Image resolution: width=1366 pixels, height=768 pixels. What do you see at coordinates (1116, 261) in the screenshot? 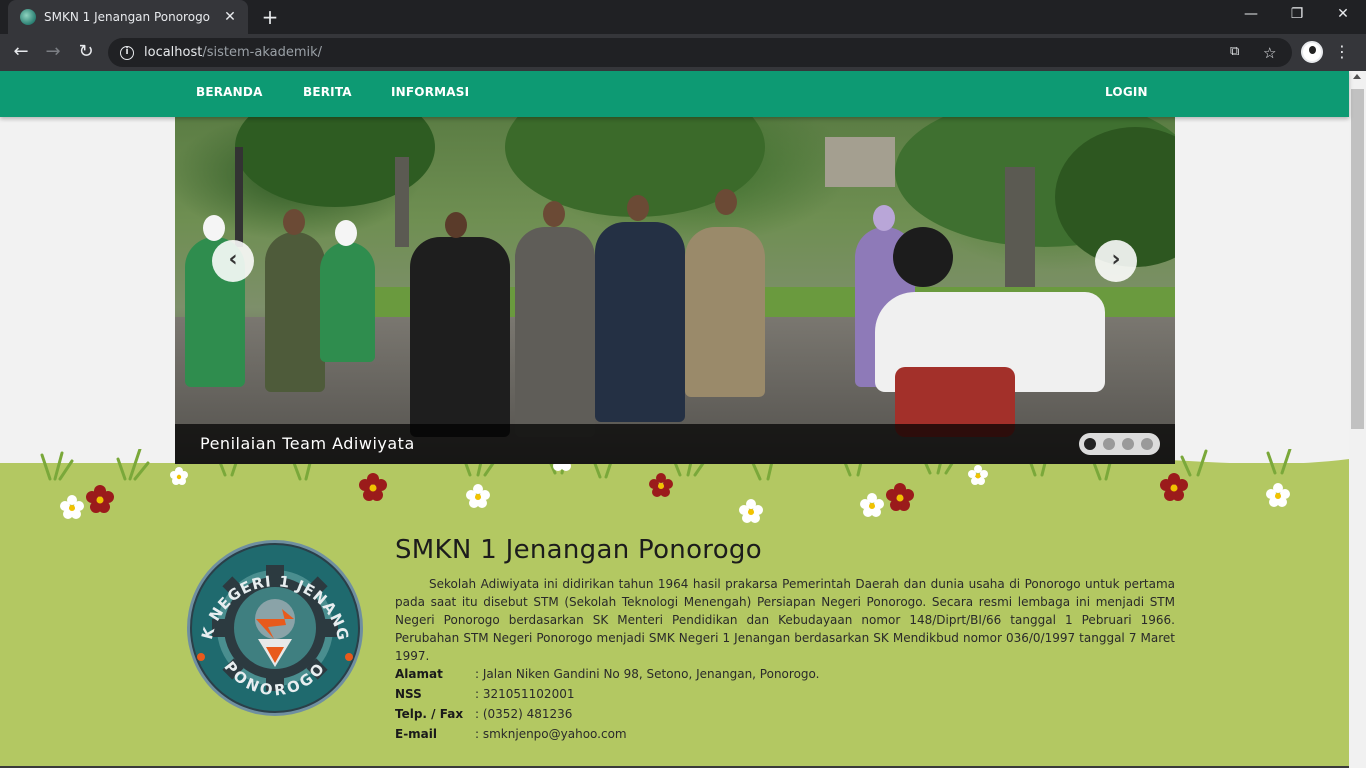
I see `carousel-next-button: ›` at bounding box center [1116, 261].